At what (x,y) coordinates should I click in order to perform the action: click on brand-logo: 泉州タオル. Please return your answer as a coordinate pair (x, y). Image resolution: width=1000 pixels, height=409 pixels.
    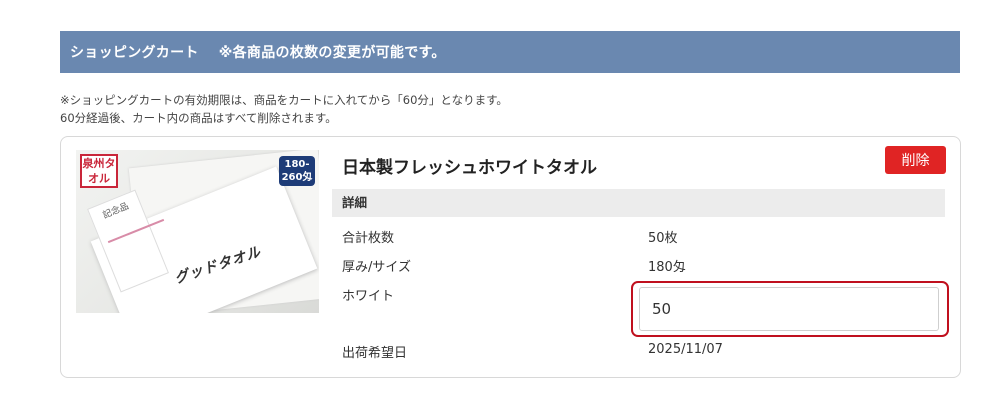
    Looking at the image, I should click on (99, 171).